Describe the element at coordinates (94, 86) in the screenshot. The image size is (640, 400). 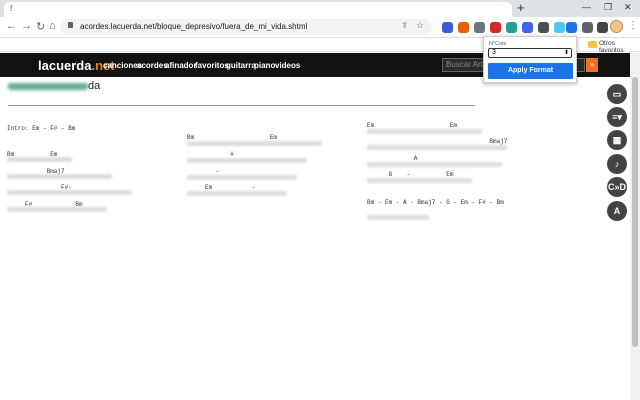
I see `title-suffix: da` at that location.